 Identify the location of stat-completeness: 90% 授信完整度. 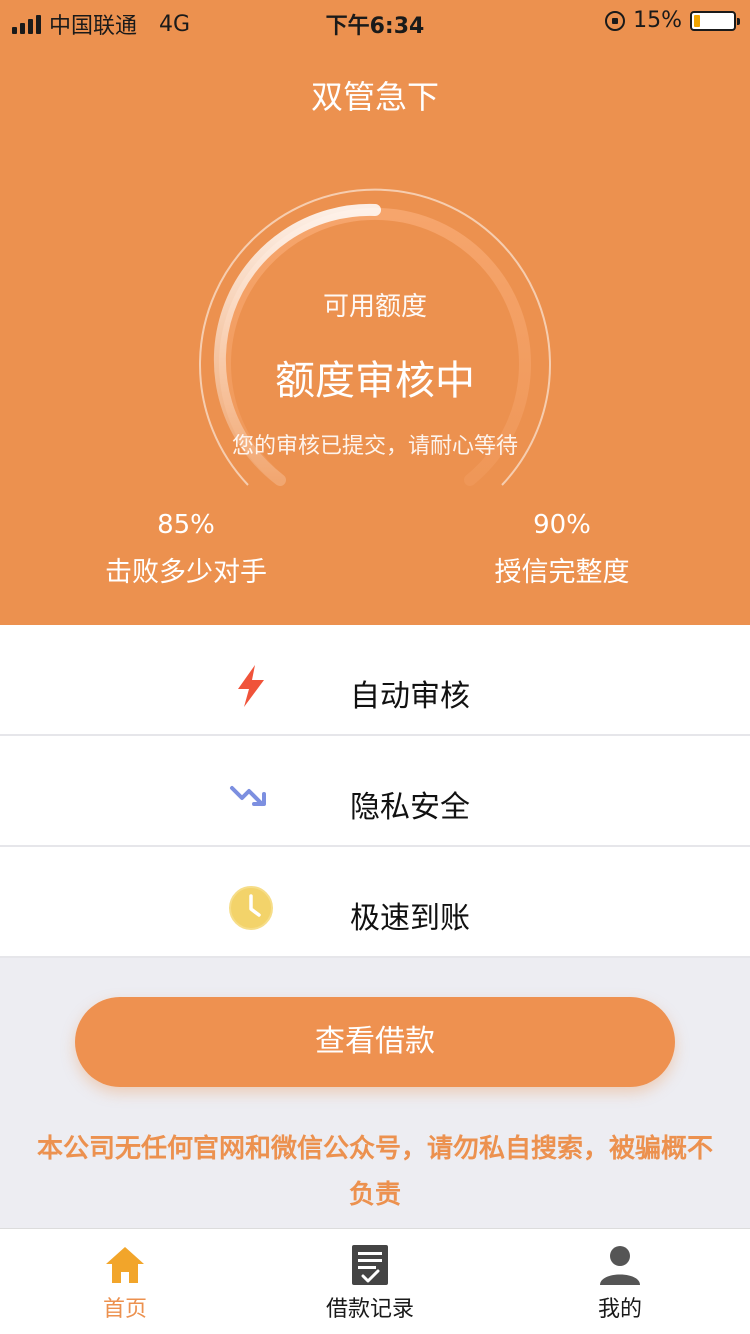
(562, 549).